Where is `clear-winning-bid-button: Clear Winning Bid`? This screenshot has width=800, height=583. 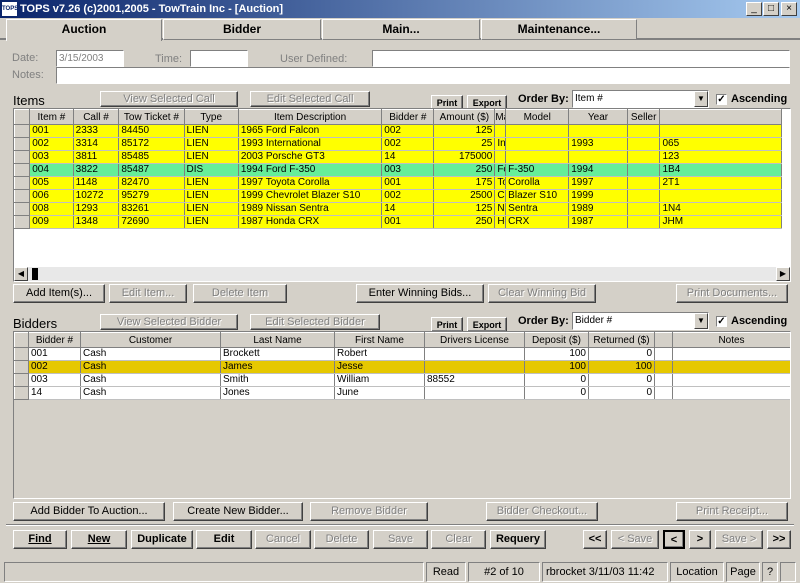
clear-winning-bid-button: Clear Winning Bid is located at coordinates (542, 293).